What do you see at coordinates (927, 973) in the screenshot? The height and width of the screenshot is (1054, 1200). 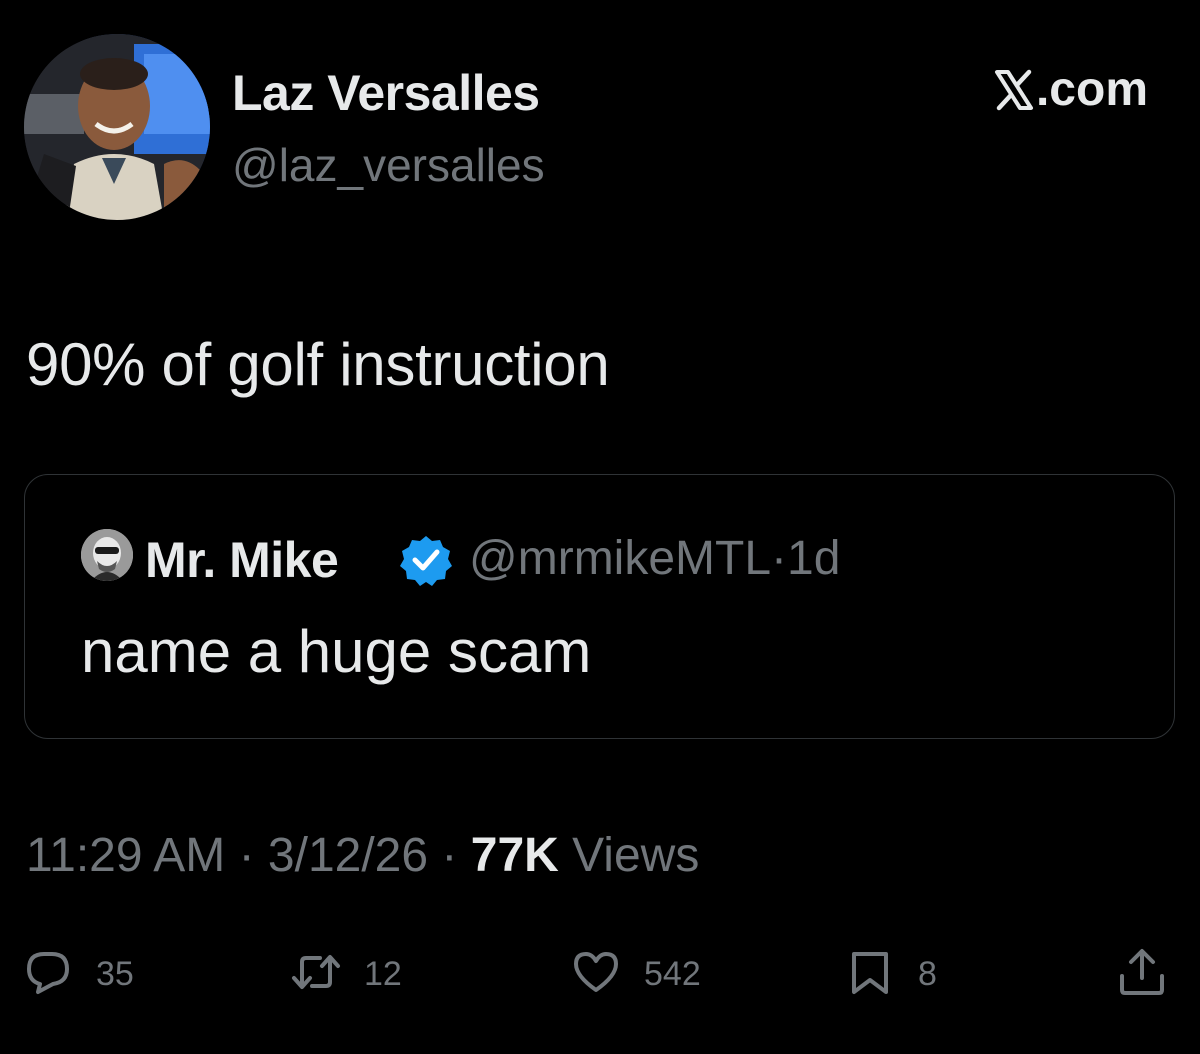 I see `bookmark-count: 8` at bounding box center [927, 973].